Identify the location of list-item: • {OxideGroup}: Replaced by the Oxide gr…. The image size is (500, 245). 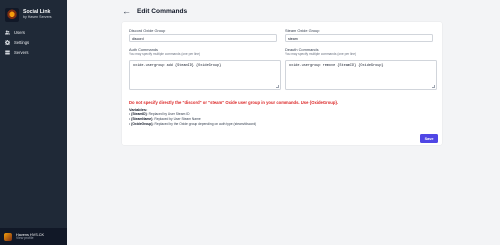
(193, 124).